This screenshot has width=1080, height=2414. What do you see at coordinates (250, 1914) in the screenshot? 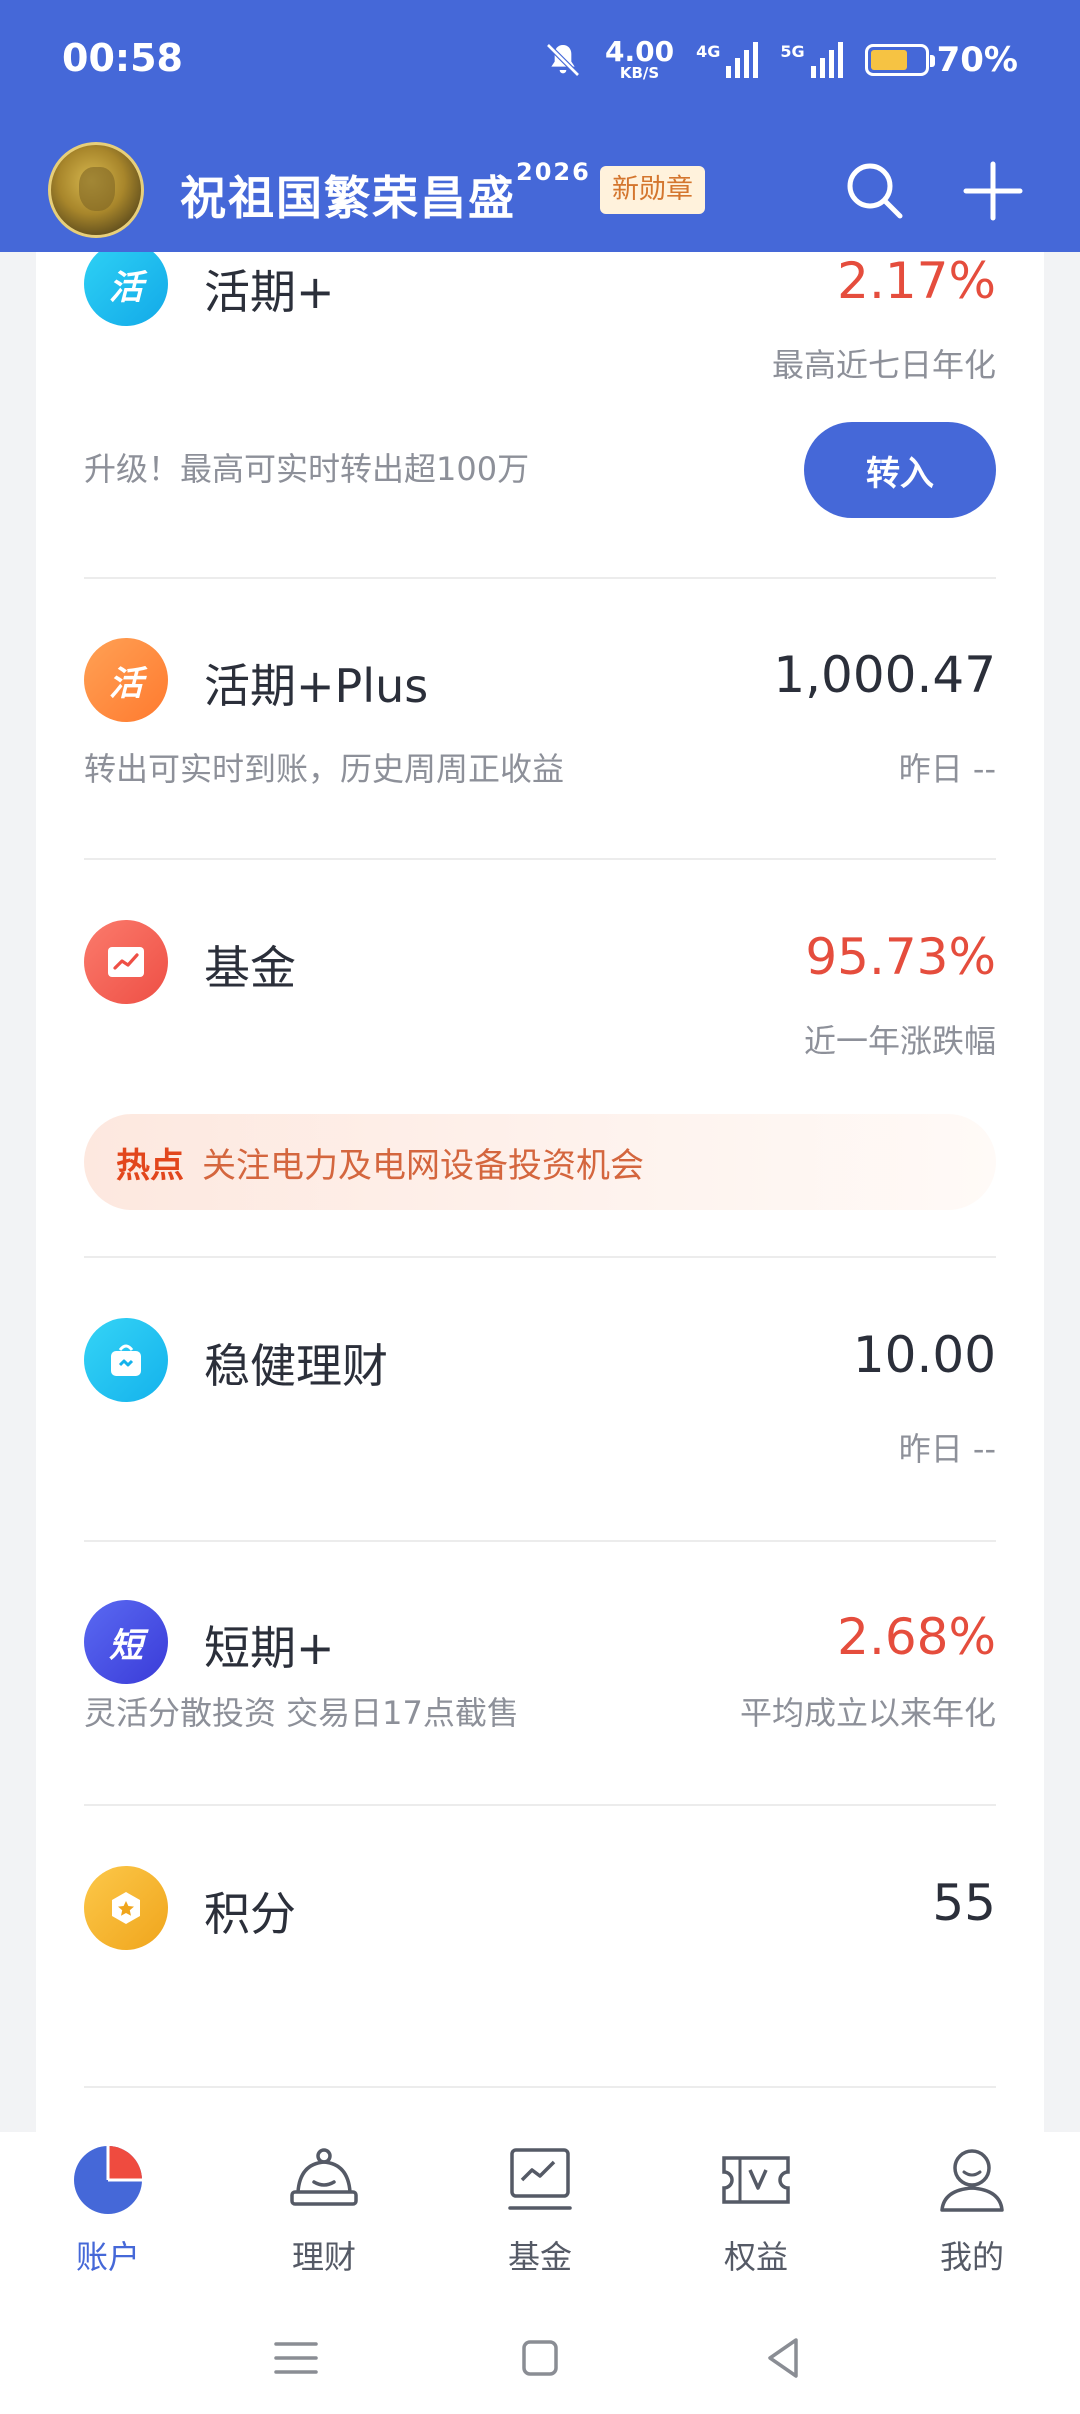
I see `points-name: 积分` at bounding box center [250, 1914].